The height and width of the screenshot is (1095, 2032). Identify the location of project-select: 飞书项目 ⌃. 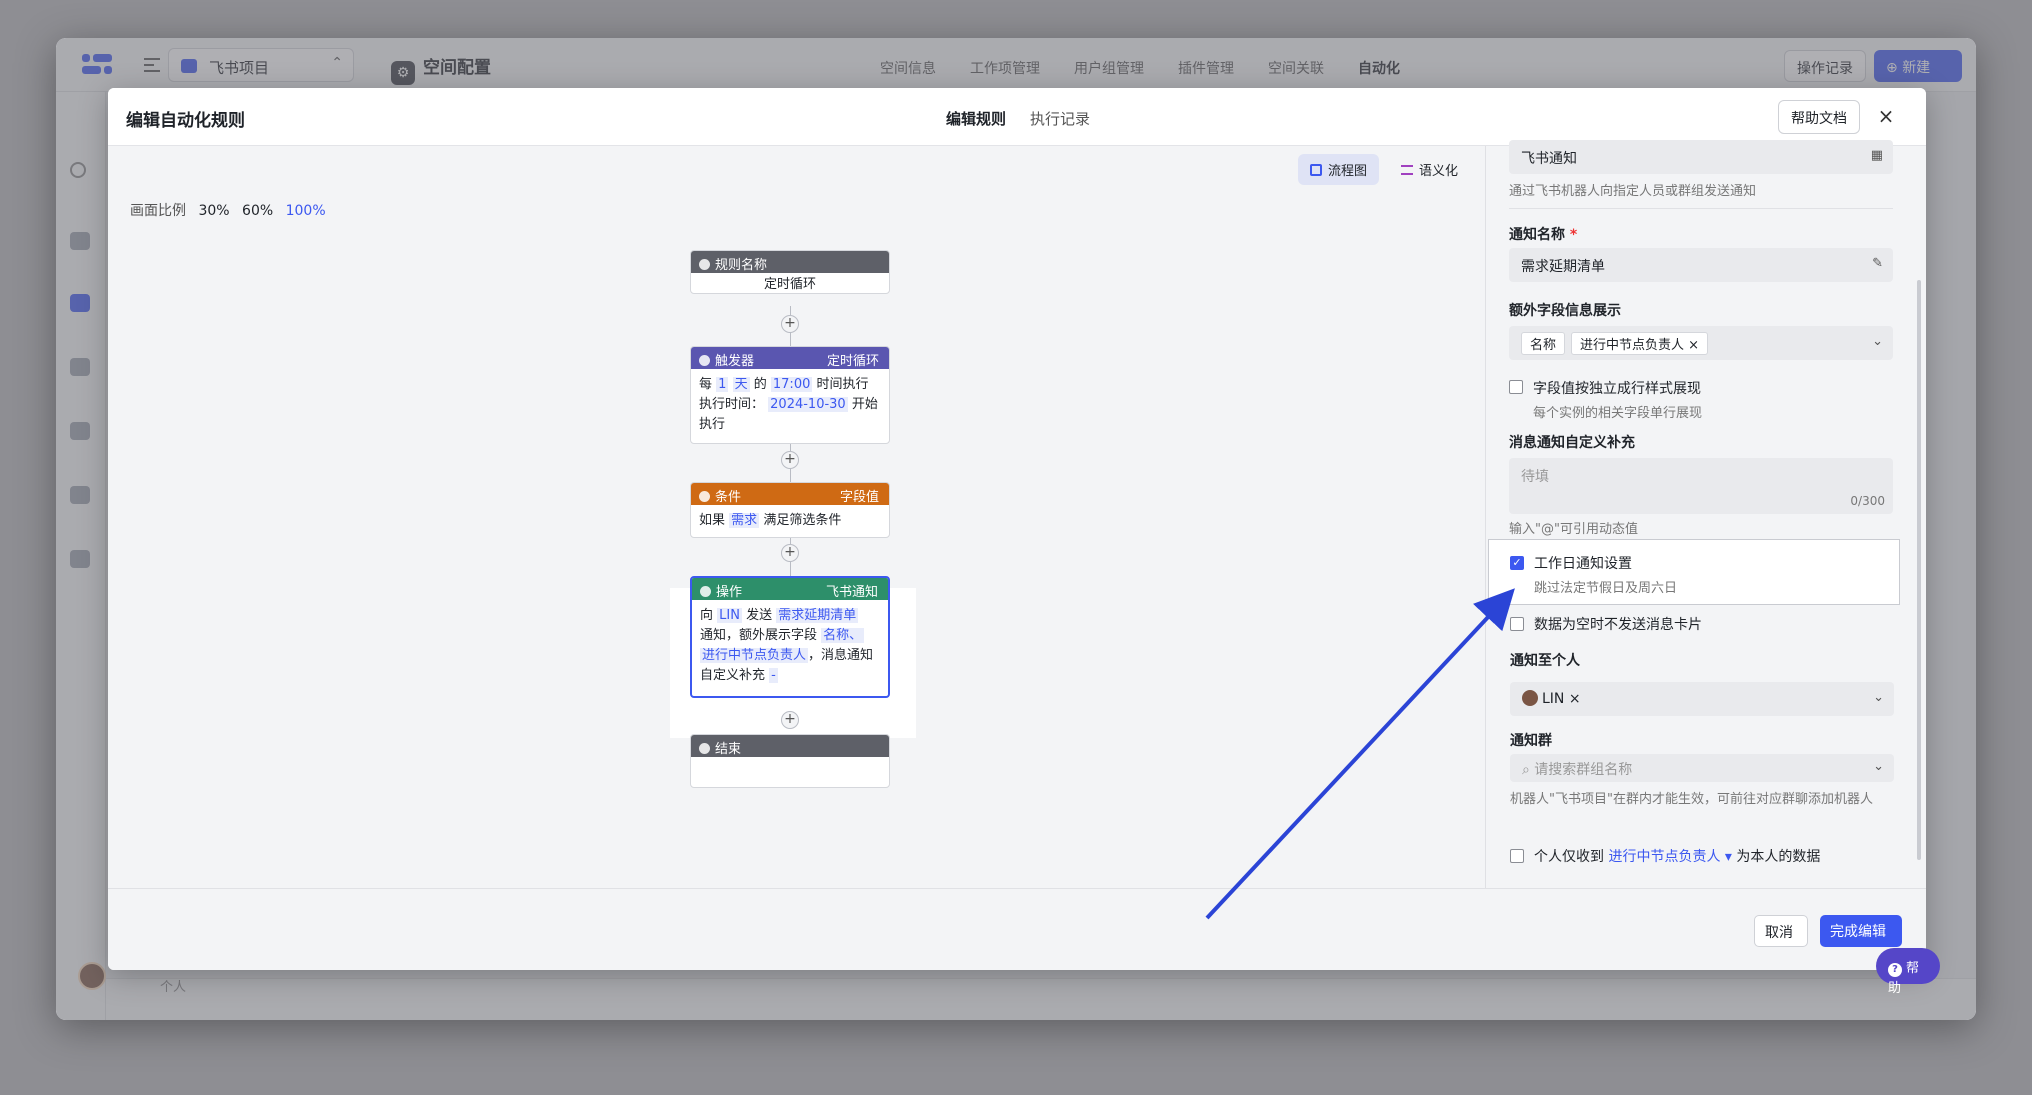
(261, 65).